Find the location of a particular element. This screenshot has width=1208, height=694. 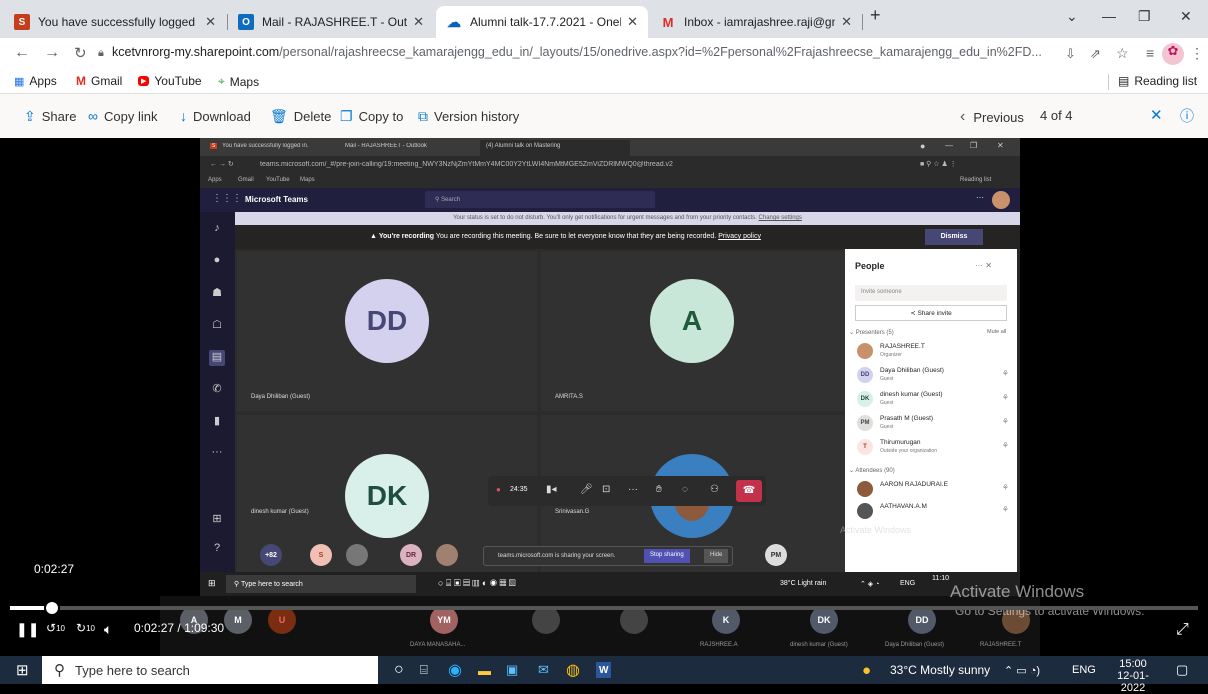

search-icon: ⚲ is located at coordinates (59, 670).